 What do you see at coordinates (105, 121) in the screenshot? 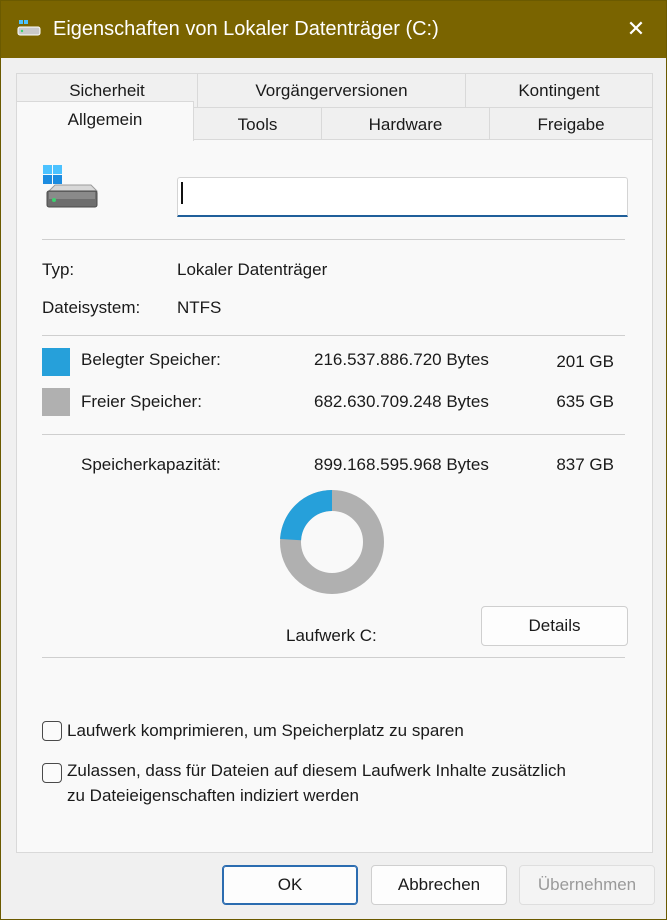
I see `tab-allgemein: Allgemein` at bounding box center [105, 121].